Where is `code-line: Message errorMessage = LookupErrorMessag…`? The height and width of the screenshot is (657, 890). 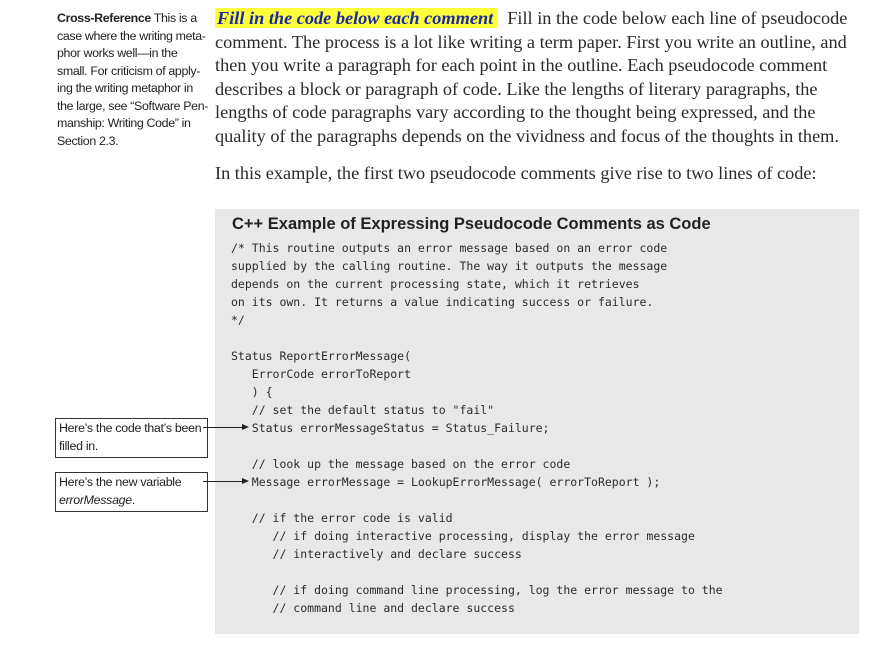
code-line: Message errorMessage = LookupErrorMessag… is located at coordinates (446, 482).